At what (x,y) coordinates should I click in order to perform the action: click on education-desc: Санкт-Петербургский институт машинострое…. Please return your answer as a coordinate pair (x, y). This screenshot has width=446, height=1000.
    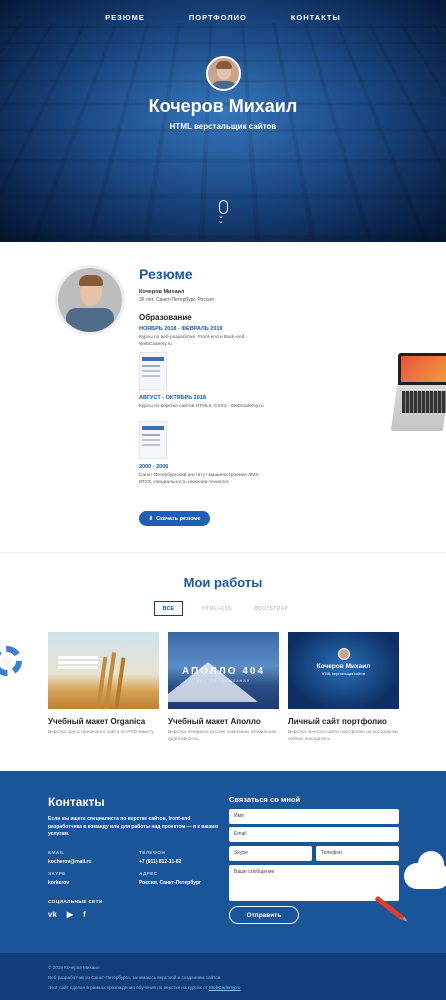
    Looking at the image, I should click on (199, 479).